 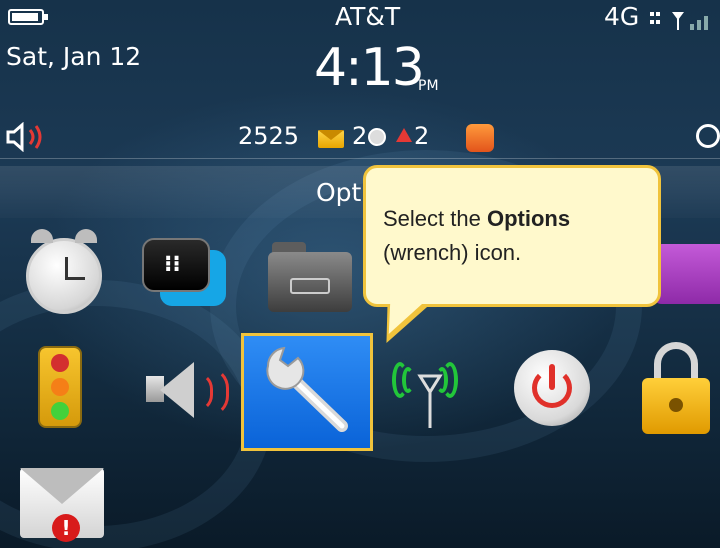 What do you see at coordinates (74, 56) in the screenshot?
I see `date-label: Sat, Jan 12` at bounding box center [74, 56].